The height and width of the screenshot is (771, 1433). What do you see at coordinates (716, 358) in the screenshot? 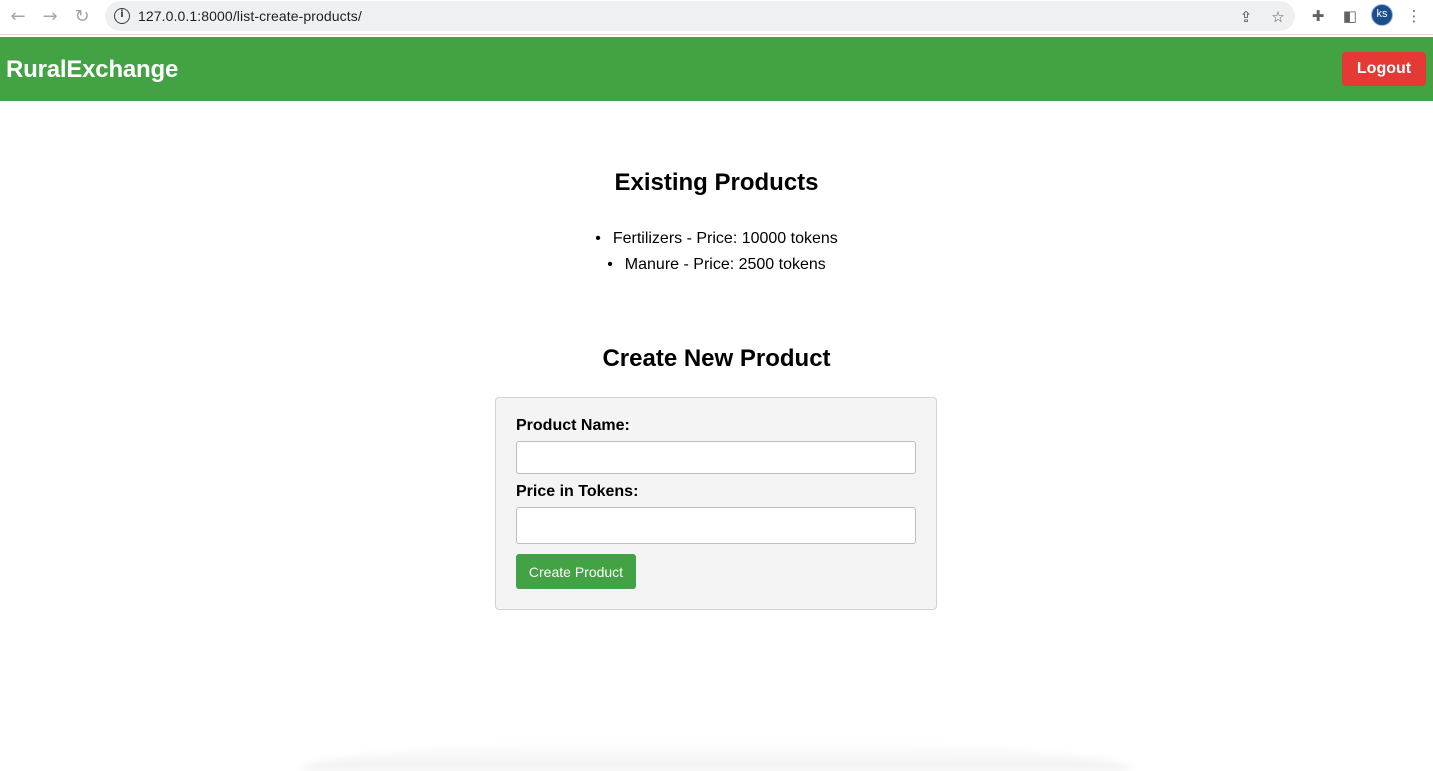
I see `create-product-heading: Create New Product` at bounding box center [716, 358].